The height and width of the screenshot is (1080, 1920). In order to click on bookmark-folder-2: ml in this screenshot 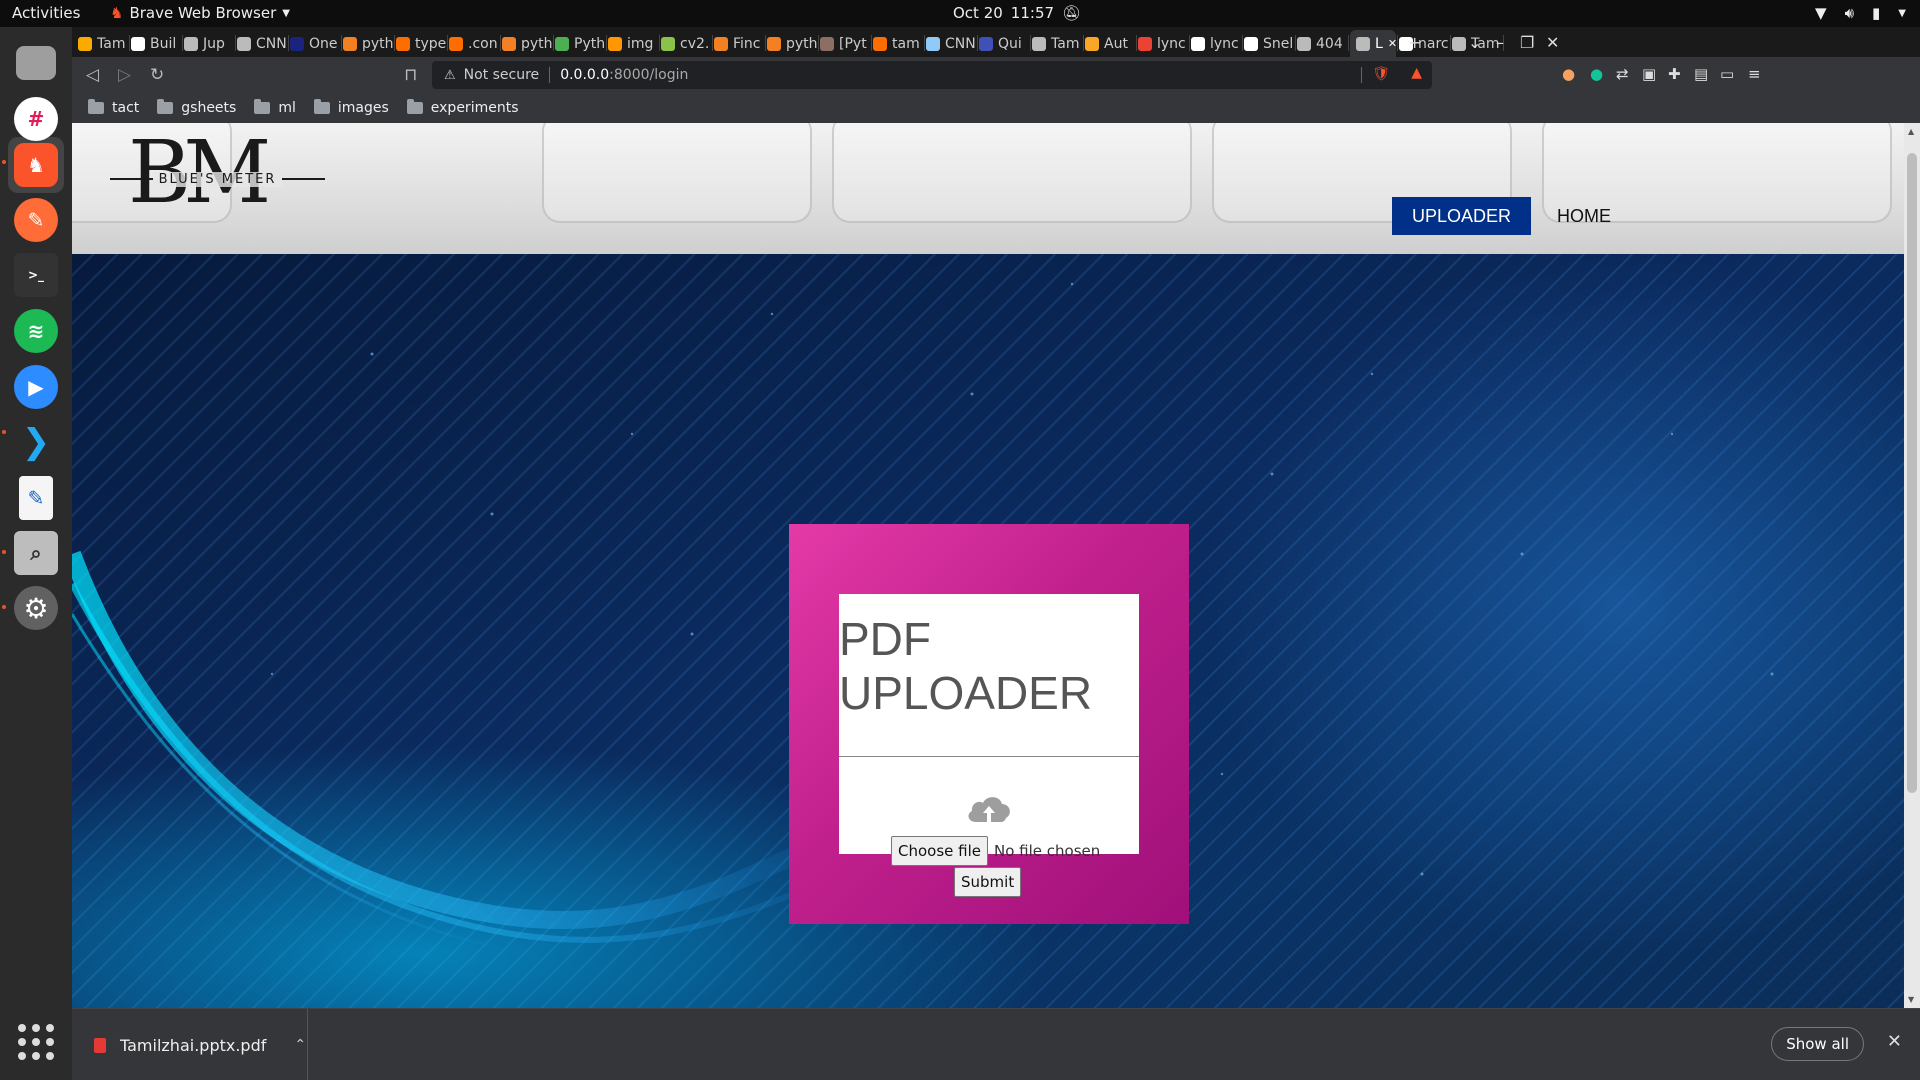, I will do `click(275, 107)`.